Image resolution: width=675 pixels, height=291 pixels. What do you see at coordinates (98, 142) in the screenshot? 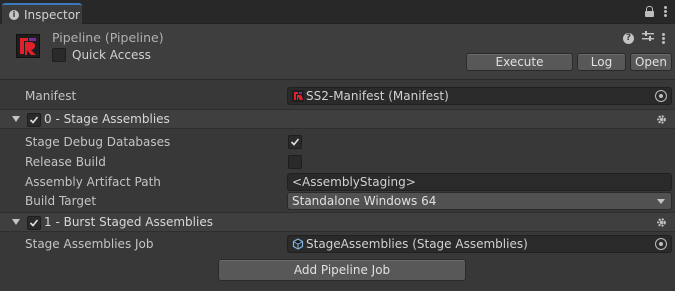
I see `stage-debug-databases-label: Stage Debug Databases` at bounding box center [98, 142].